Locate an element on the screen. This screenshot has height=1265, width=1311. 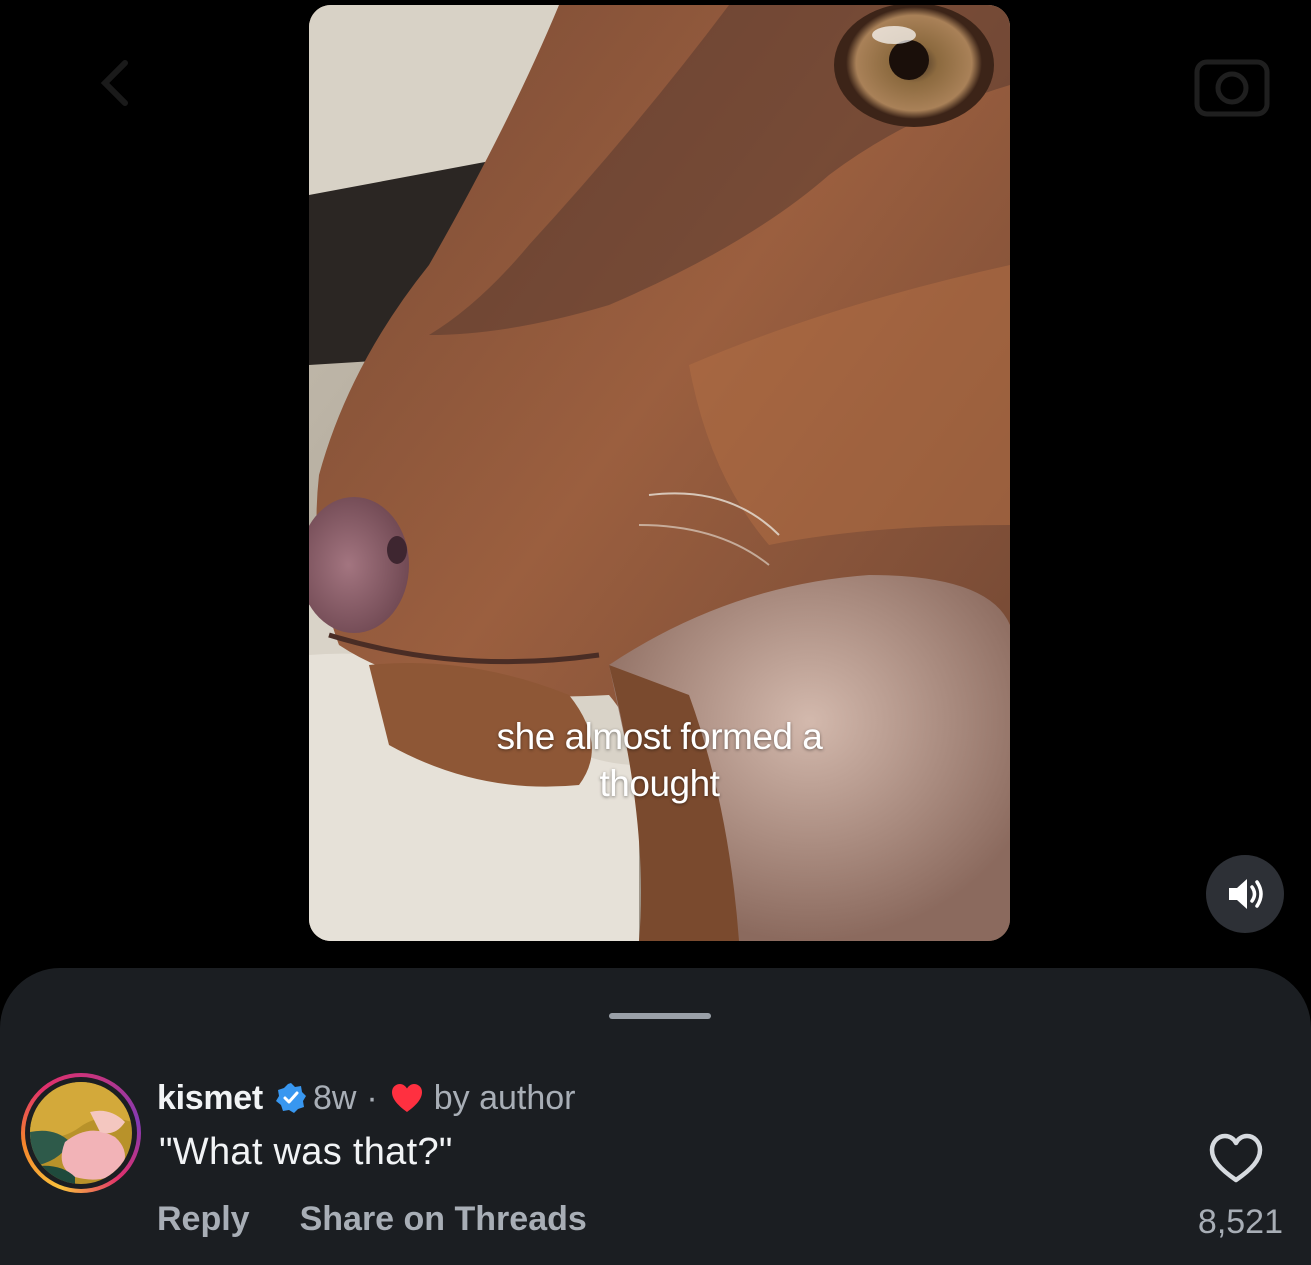
sheet-drag-handle is located at coordinates (660, 1016).